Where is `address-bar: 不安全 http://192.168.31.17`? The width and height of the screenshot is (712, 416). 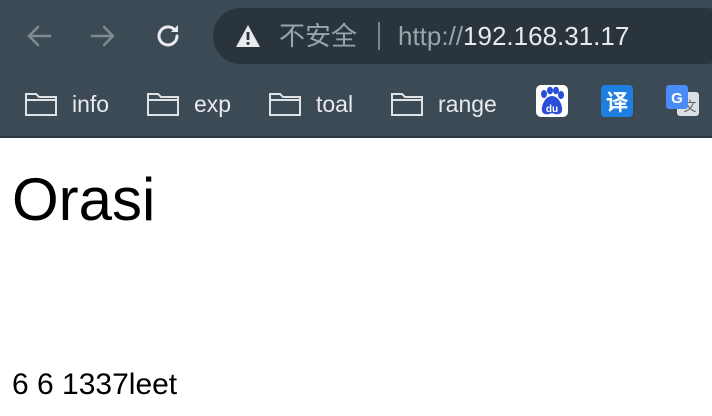
address-bar: 不安全 http://192.168.31.17 is located at coordinates (462, 36).